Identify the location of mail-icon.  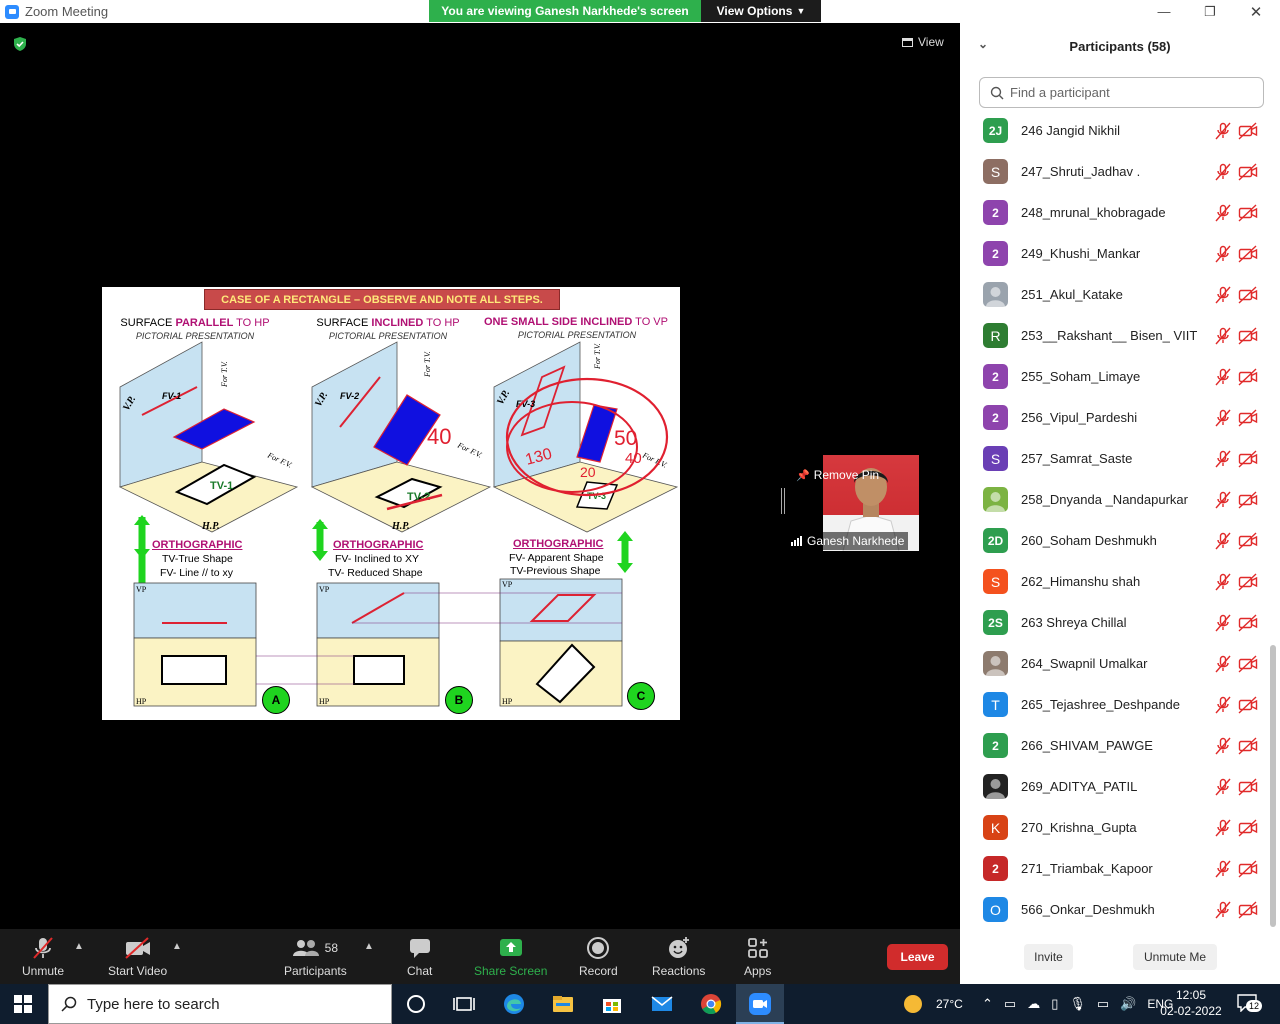
(662, 1004).